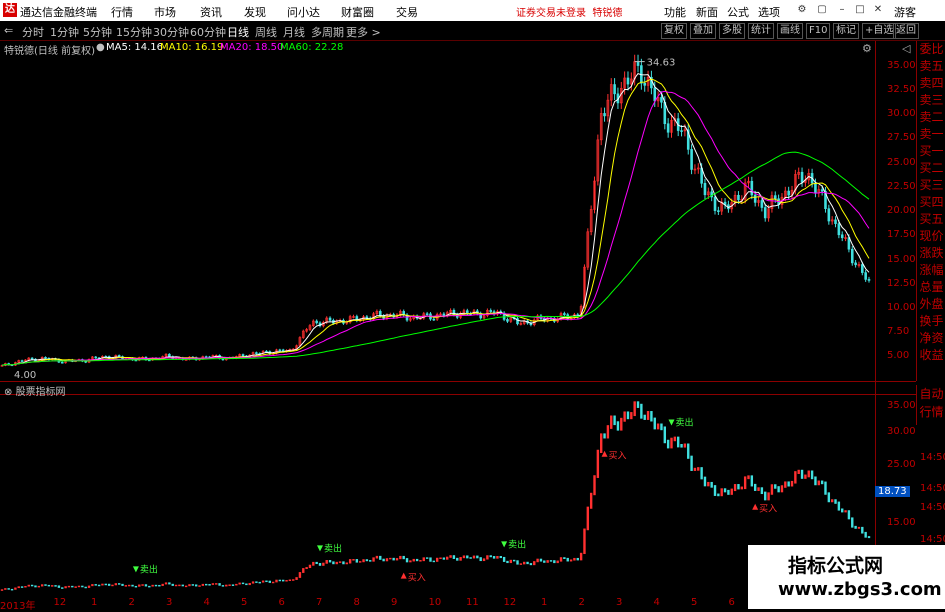 The image size is (945, 612). What do you see at coordinates (769, 12) in the screenshot?
I see `menu-xuanxiang: 选项` at bounding box center [769, 12].